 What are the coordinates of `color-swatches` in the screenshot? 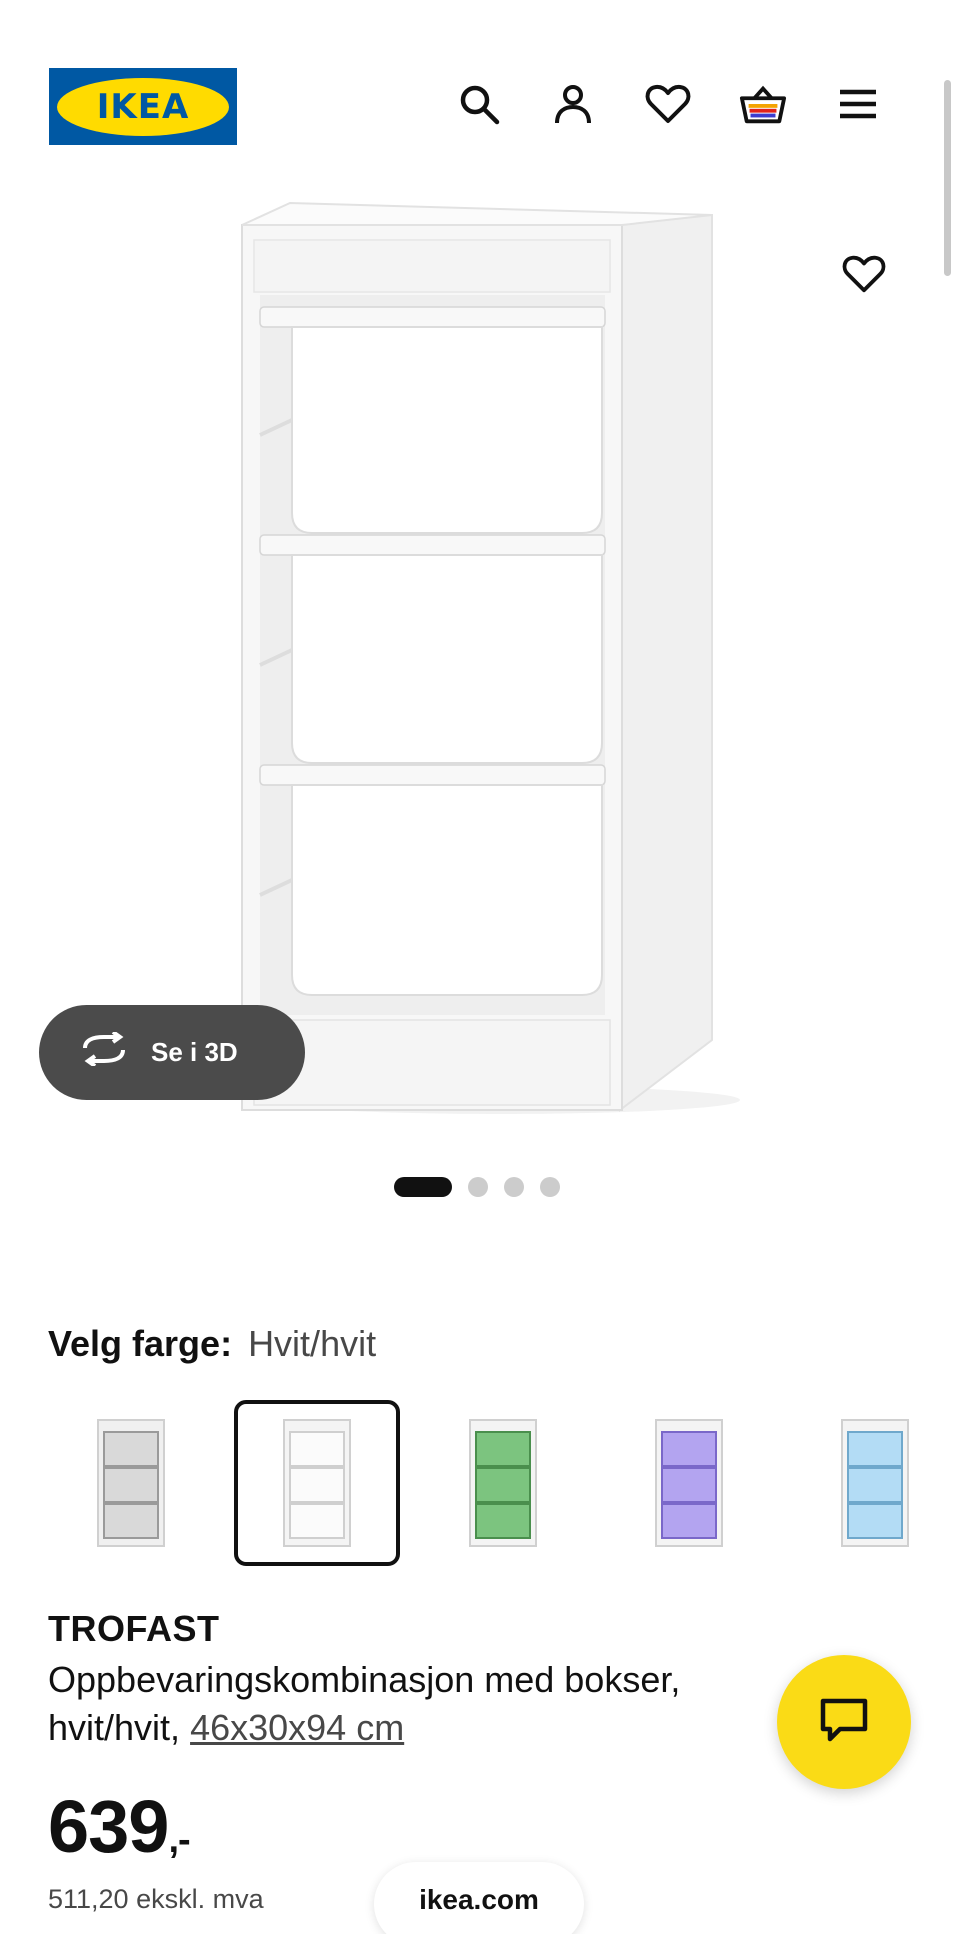 It's located at (488, 1485).